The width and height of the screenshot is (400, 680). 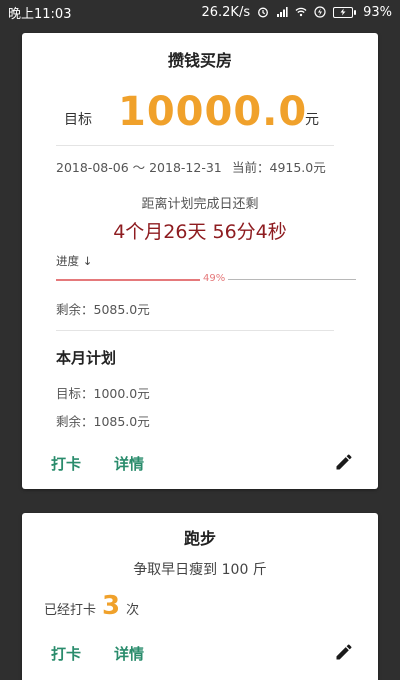 What do you see at coordinates (111, 606) in the screenshot?
I see `checkin-count: 3` at bounding box center [111, 606].